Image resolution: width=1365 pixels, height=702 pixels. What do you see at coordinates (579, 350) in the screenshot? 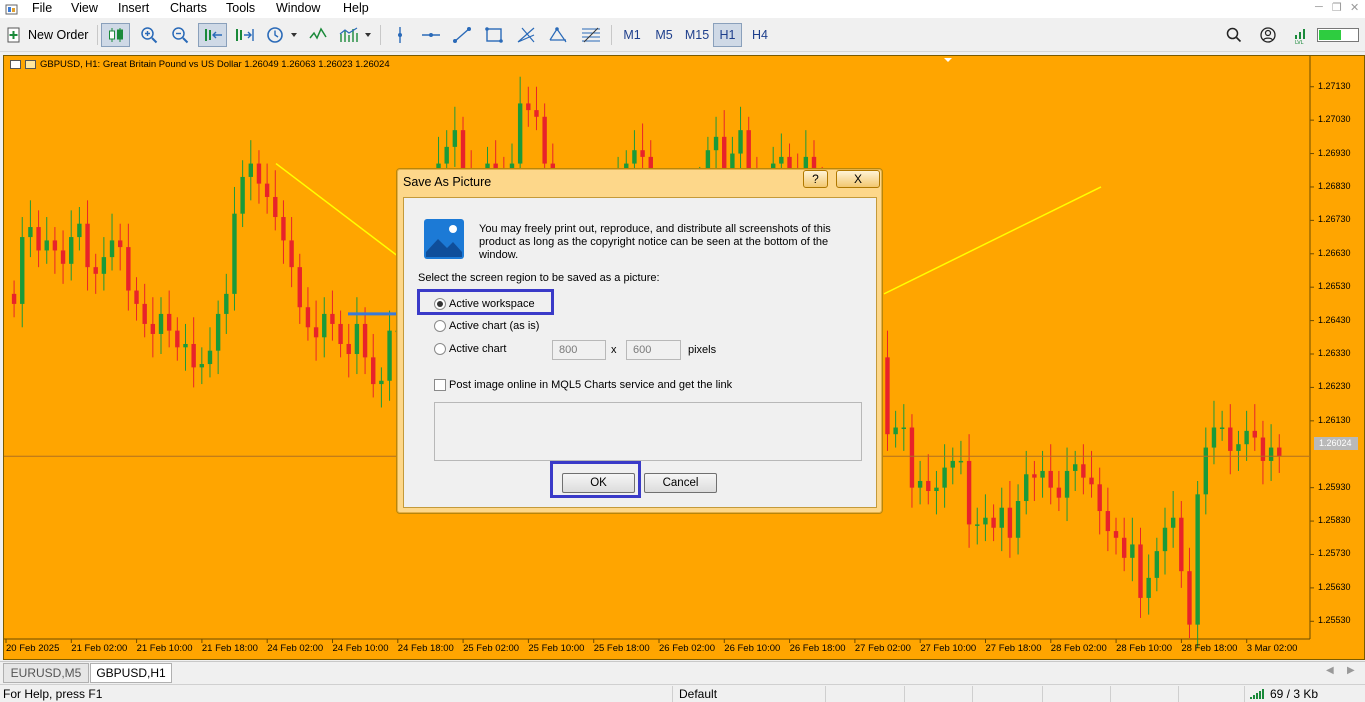
I see `width-field: 800` at bounding box center [579, 350].